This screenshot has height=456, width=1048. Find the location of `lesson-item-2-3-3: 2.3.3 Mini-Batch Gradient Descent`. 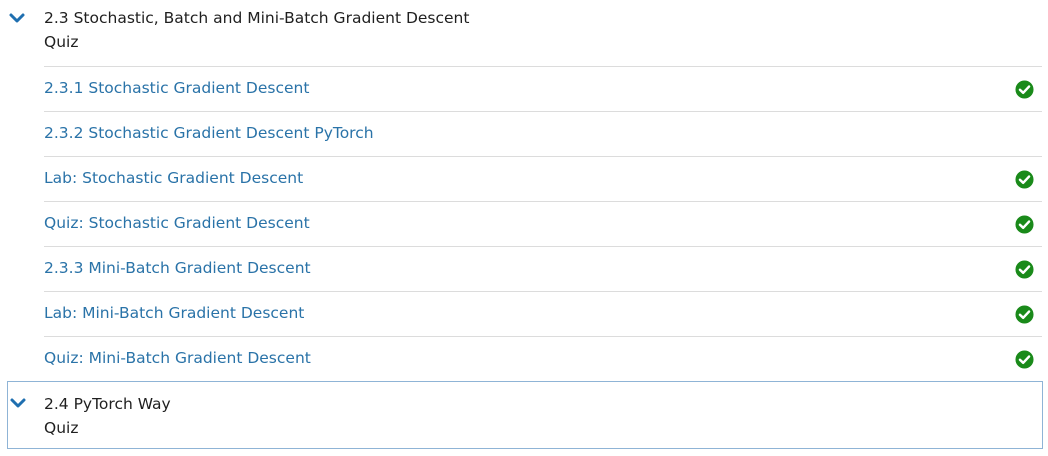

lesson-item-2-3-3: 2.3.3 Mini-Batch Gradient Descent is located at coordinates (543, 268).